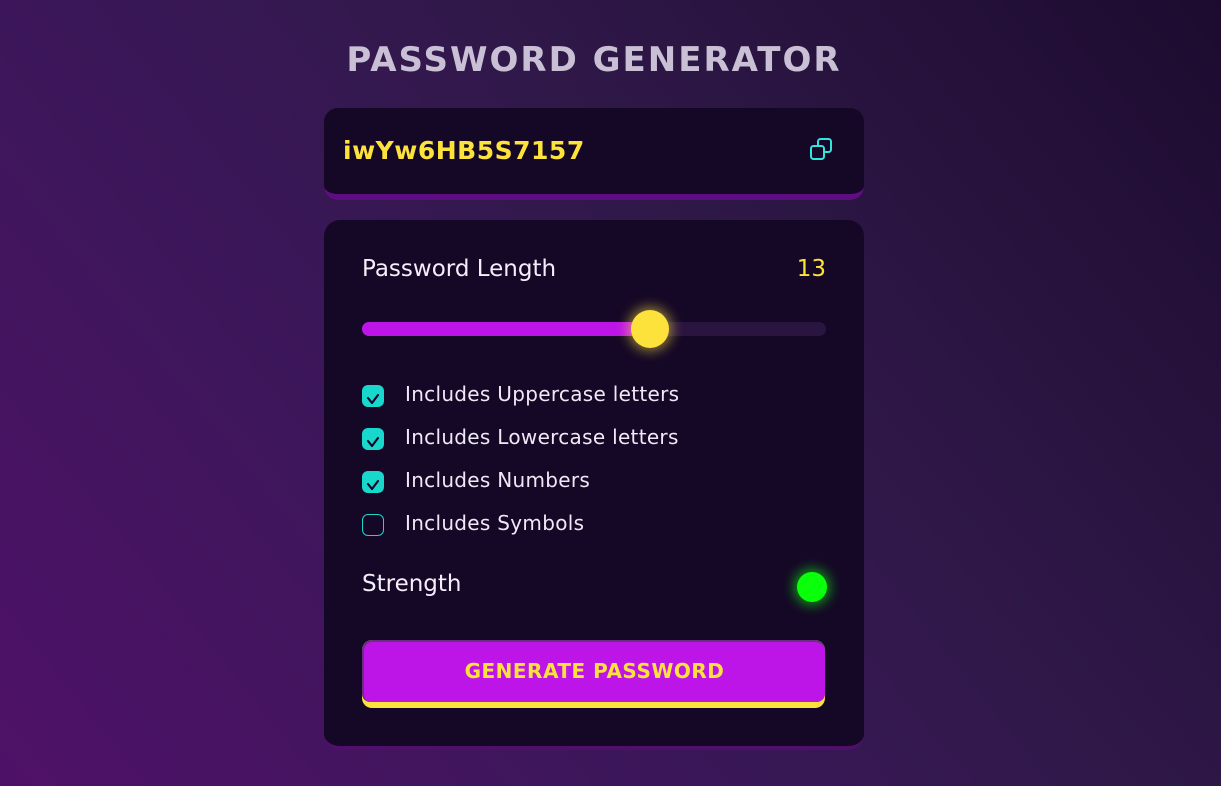 The height and width of the screenshot is (786, 1221). I want to click on length-slider, so click(594, 329).